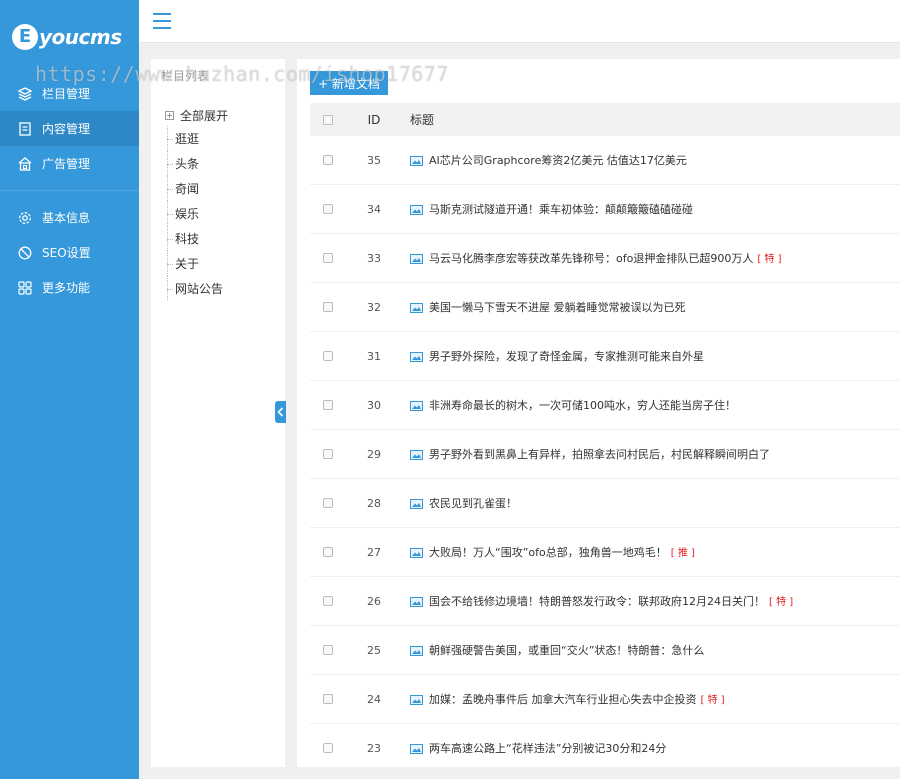  What do you see at coordinates (605, 503) in the screenshot?
I see `table-row: 28 农民见到孔雀蛋！` at bounding box center [605, 503].